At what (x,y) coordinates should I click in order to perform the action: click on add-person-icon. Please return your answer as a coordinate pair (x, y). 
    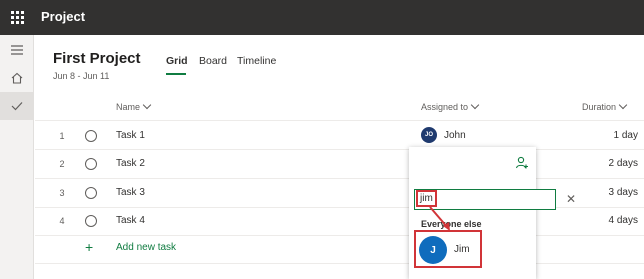
    Looking at the image, I should click on (522, 165).